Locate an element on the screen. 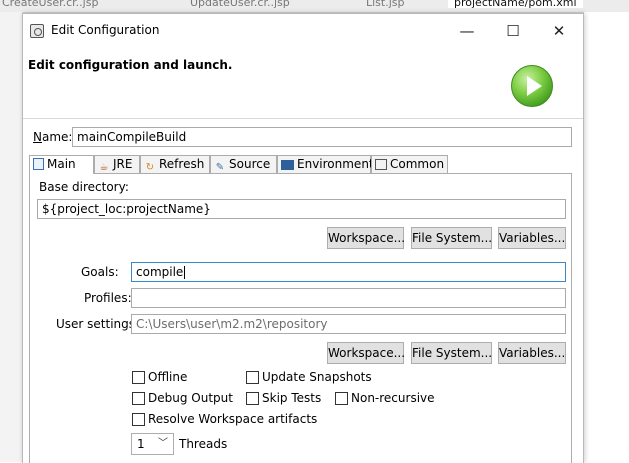 The height and width of the screenshot is (463, 629). update-snapshots-label: Update Snapshots is located at coordinates (317, 377).